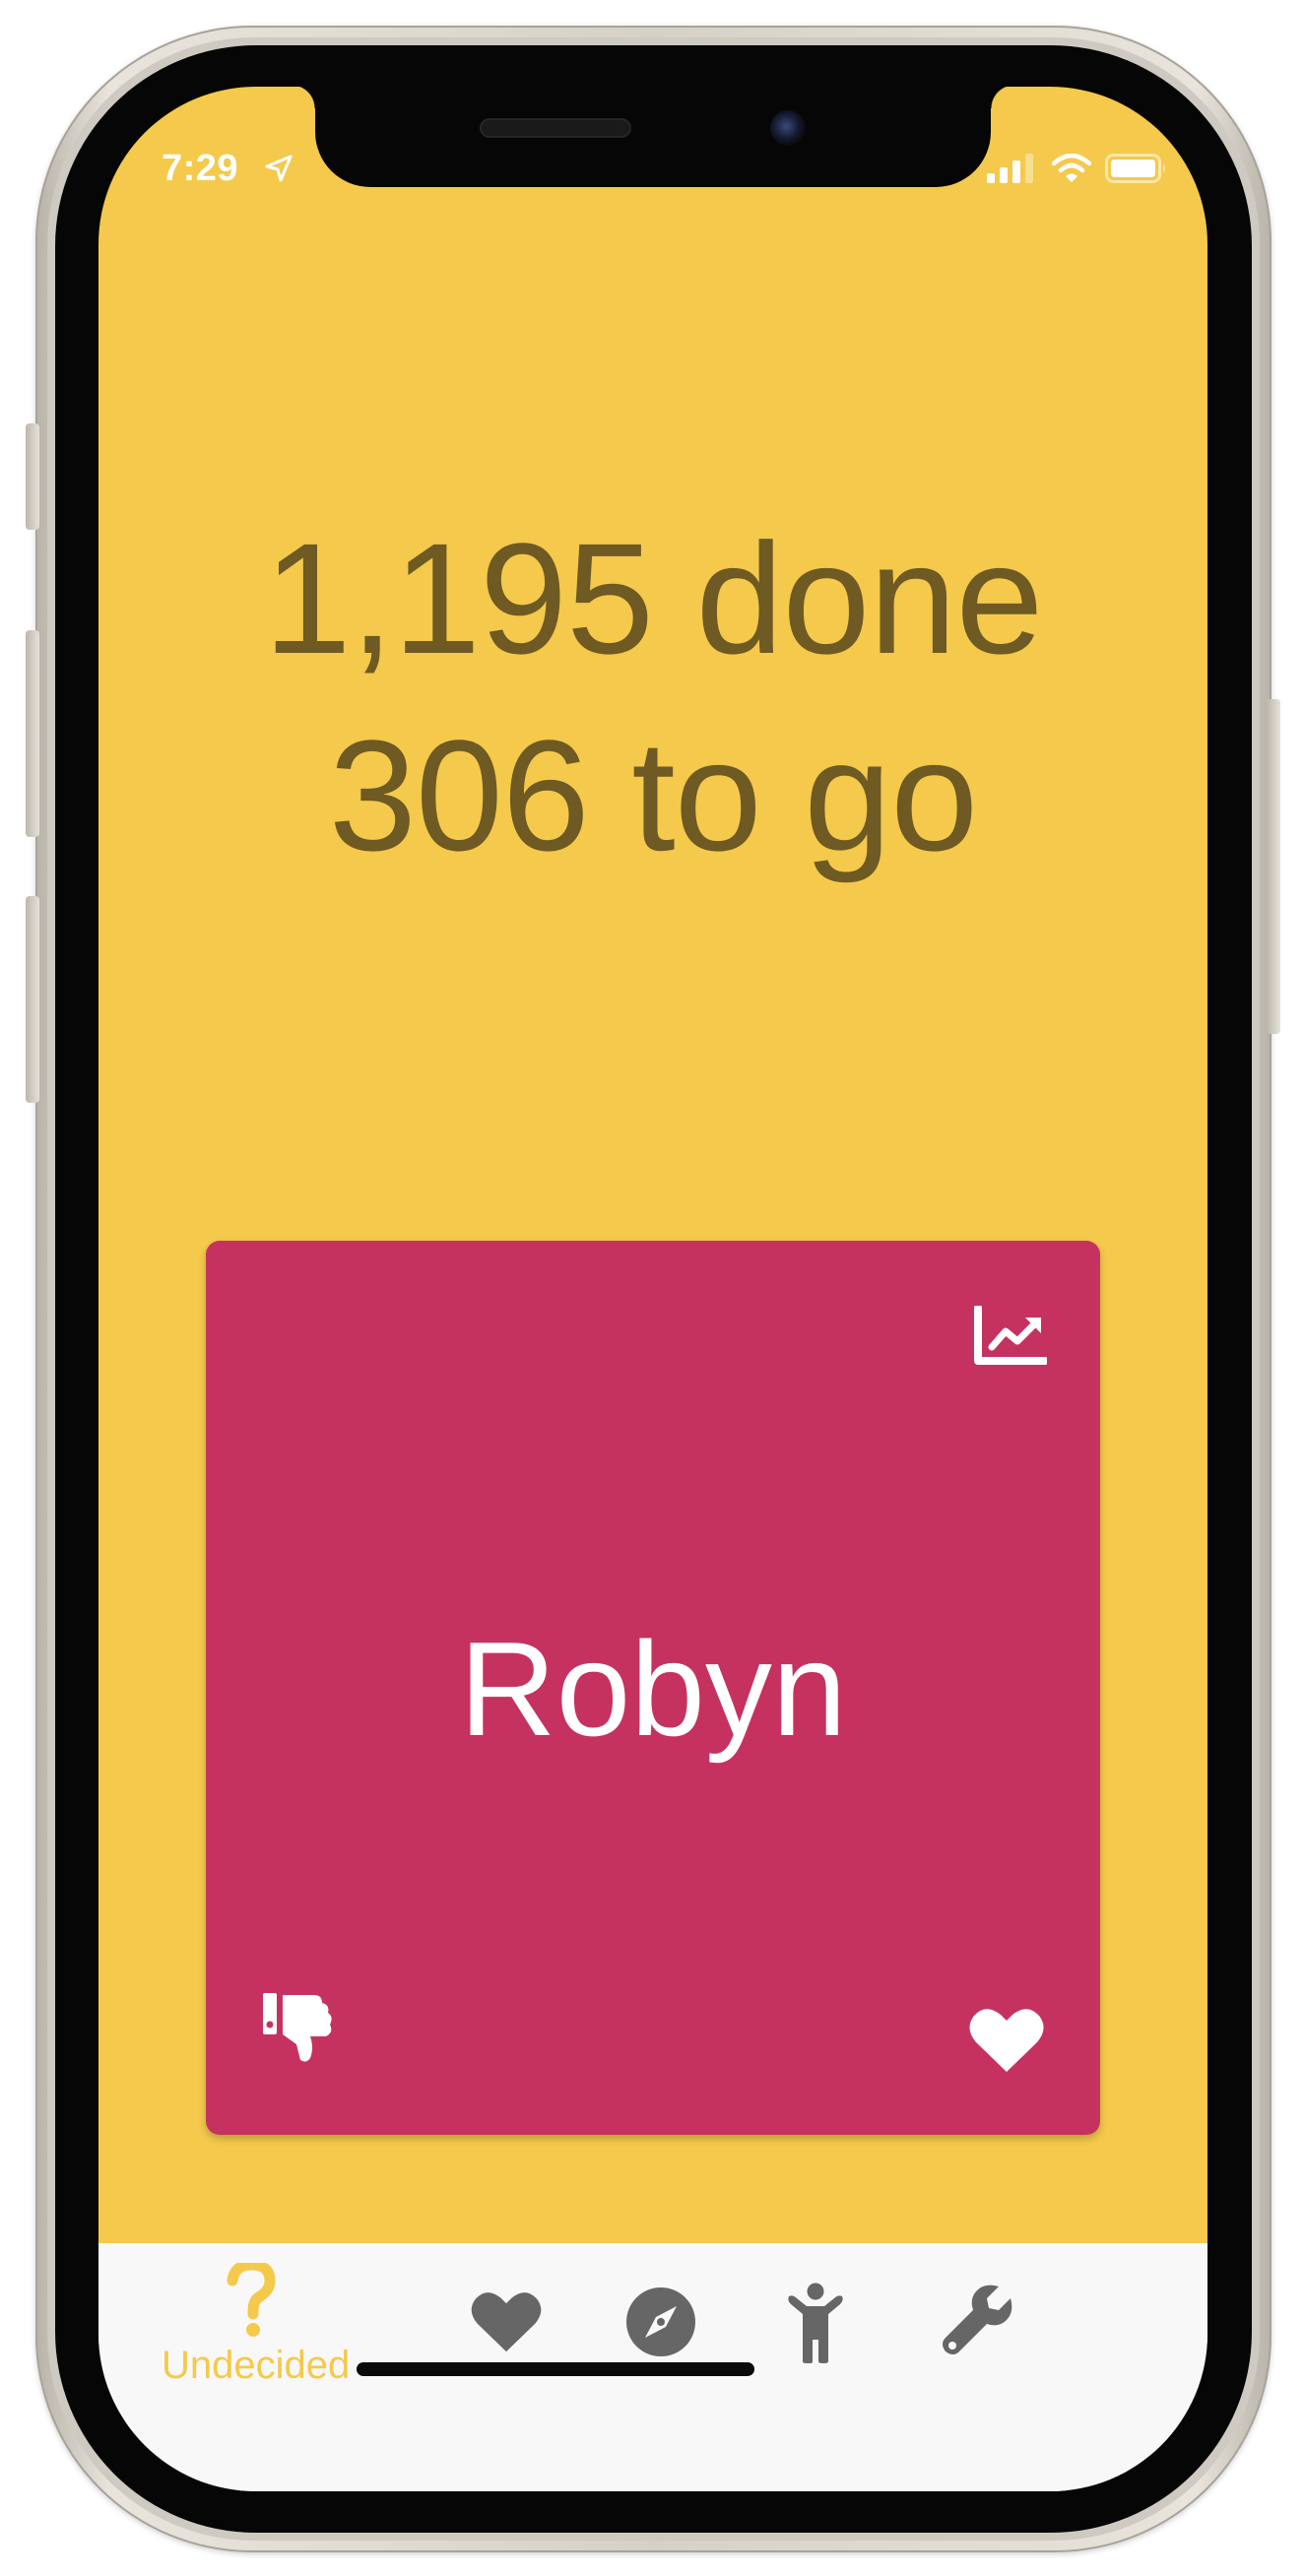  What do you see at coordinates (200, 168) in the screenshot?
I see `status-time: 7:29` at bounding box center [200, 168].